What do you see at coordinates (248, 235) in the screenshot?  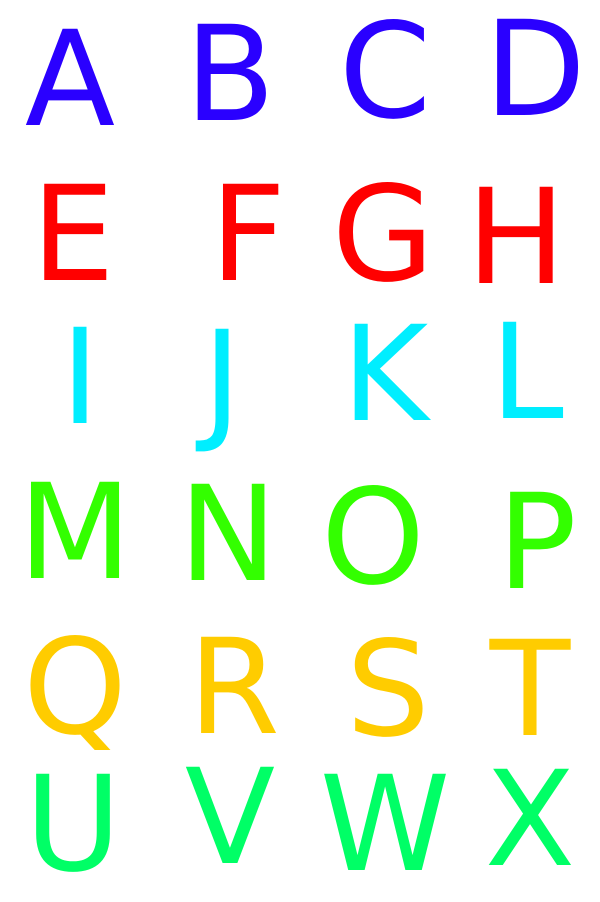 I see `letter-f: F` at bounding box center [248, 235].